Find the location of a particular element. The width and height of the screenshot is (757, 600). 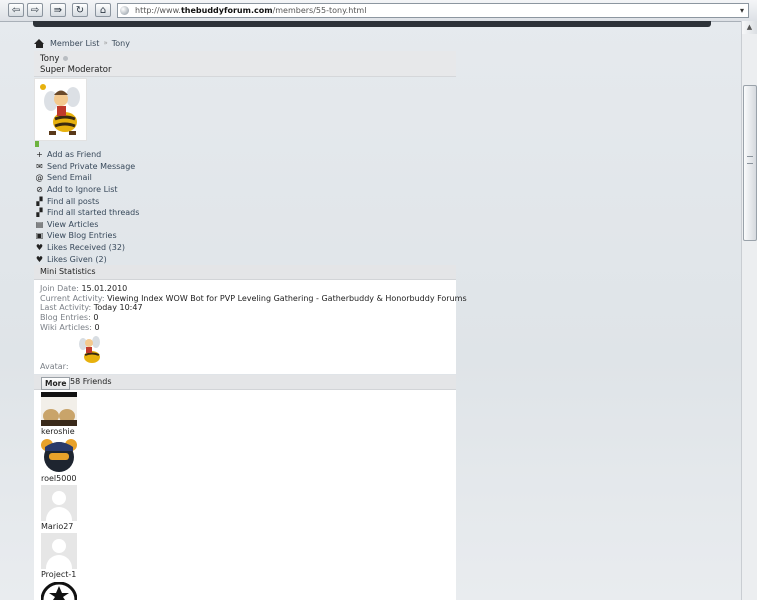

home-icon: ⌂ is located at coordinates (103, 10).